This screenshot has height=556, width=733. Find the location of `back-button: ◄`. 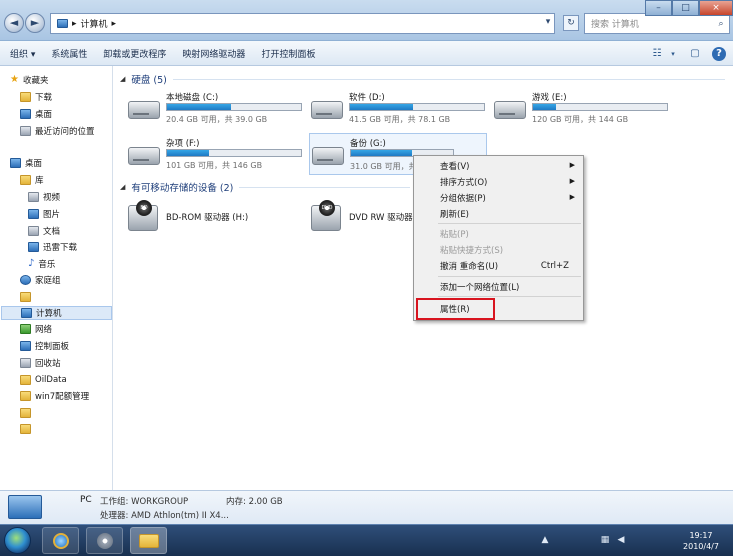

back-button: ◄ is located at coordinates (14, 23).